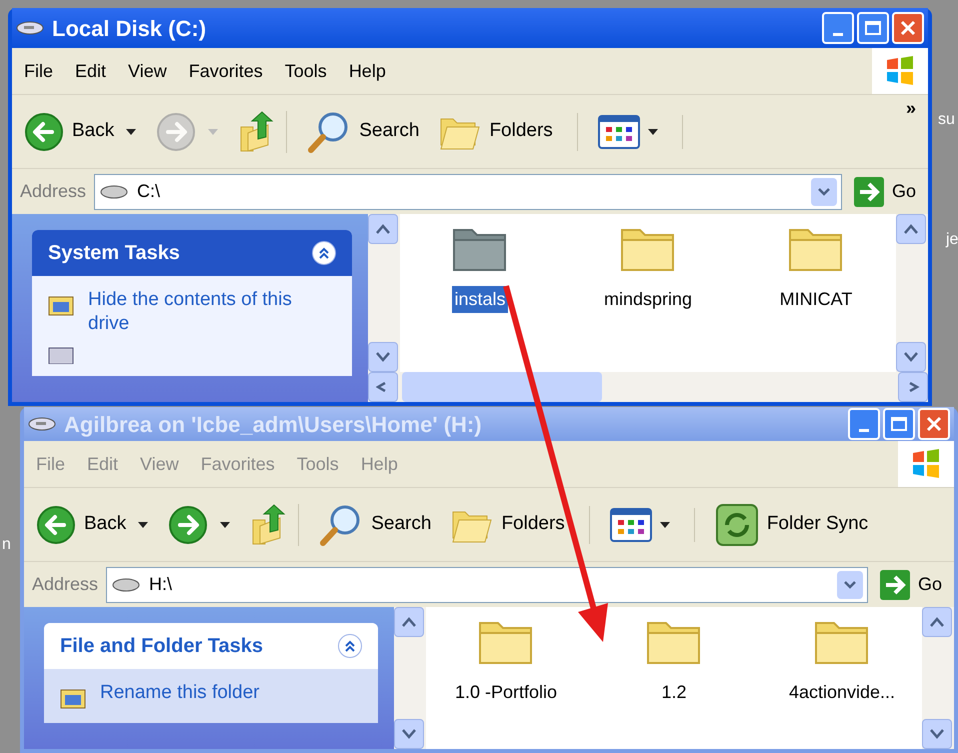 The image size is (958, 753). Describe the element at coordinates (6, 545) in the screenshot. I see `desktop-text: n` at that location.